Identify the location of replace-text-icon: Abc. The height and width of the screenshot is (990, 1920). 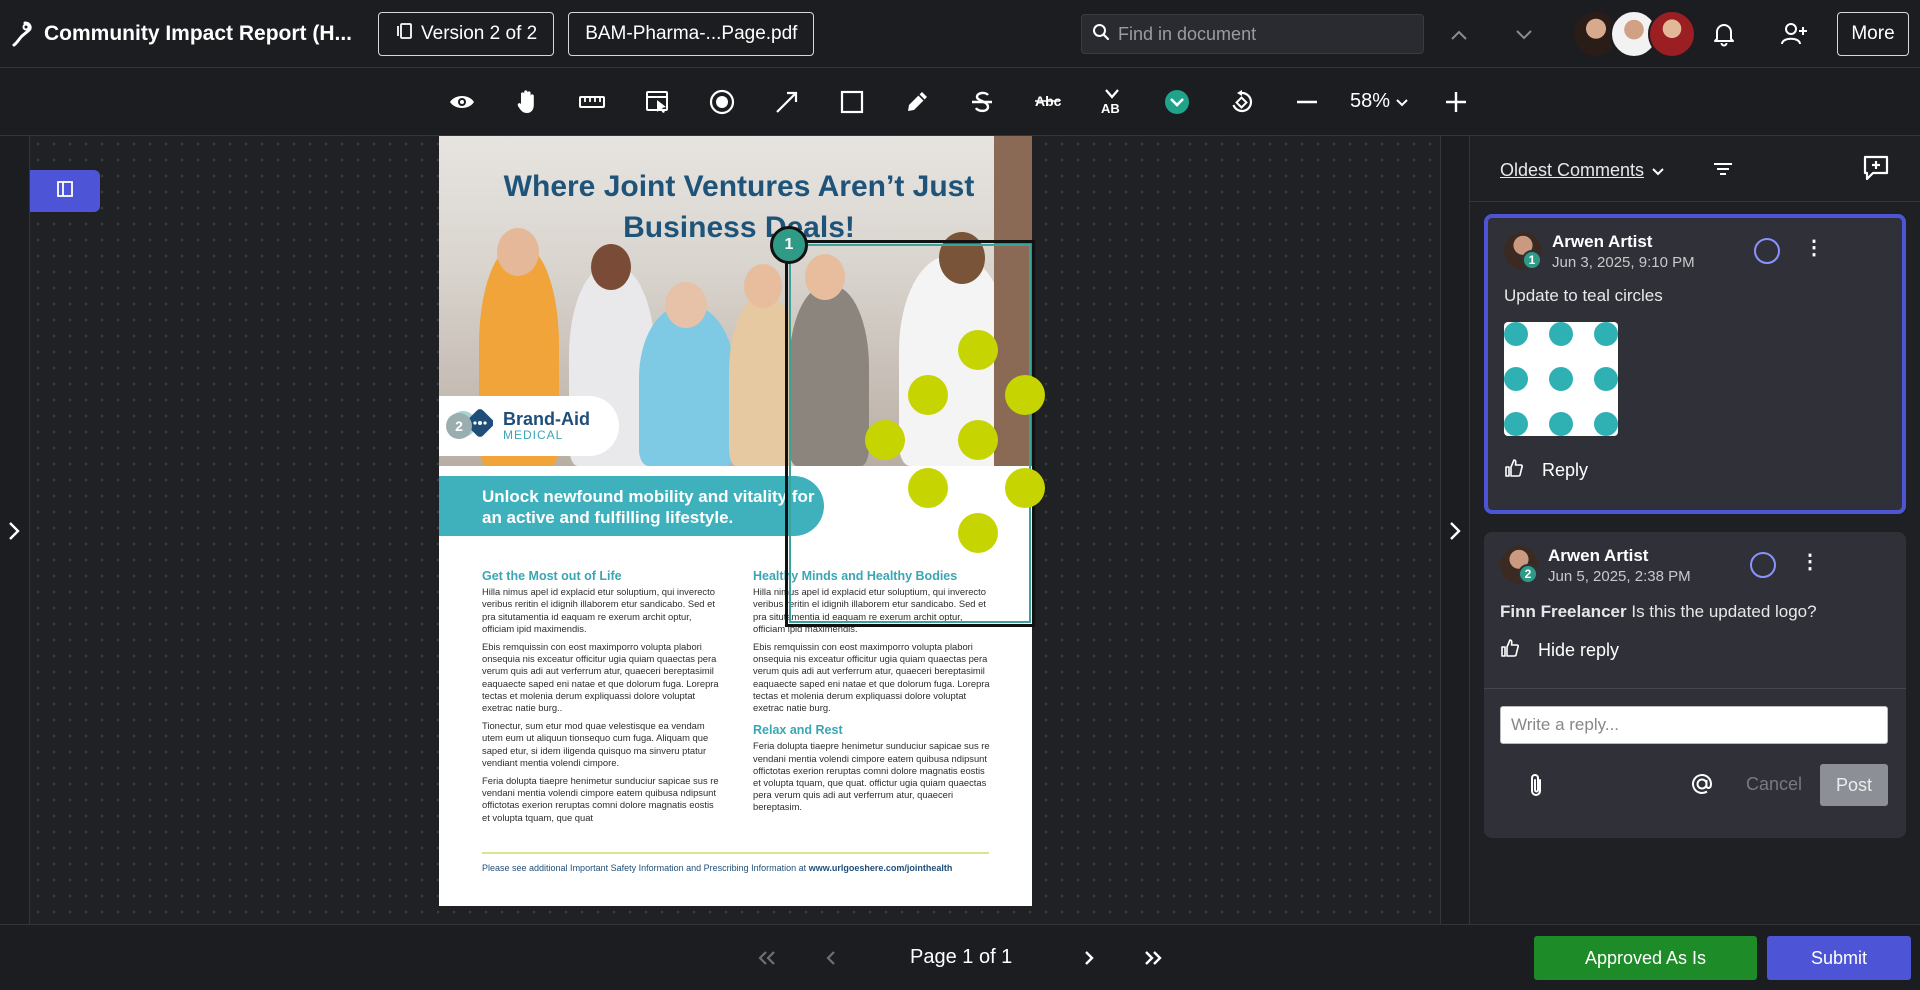
(1047, 102).